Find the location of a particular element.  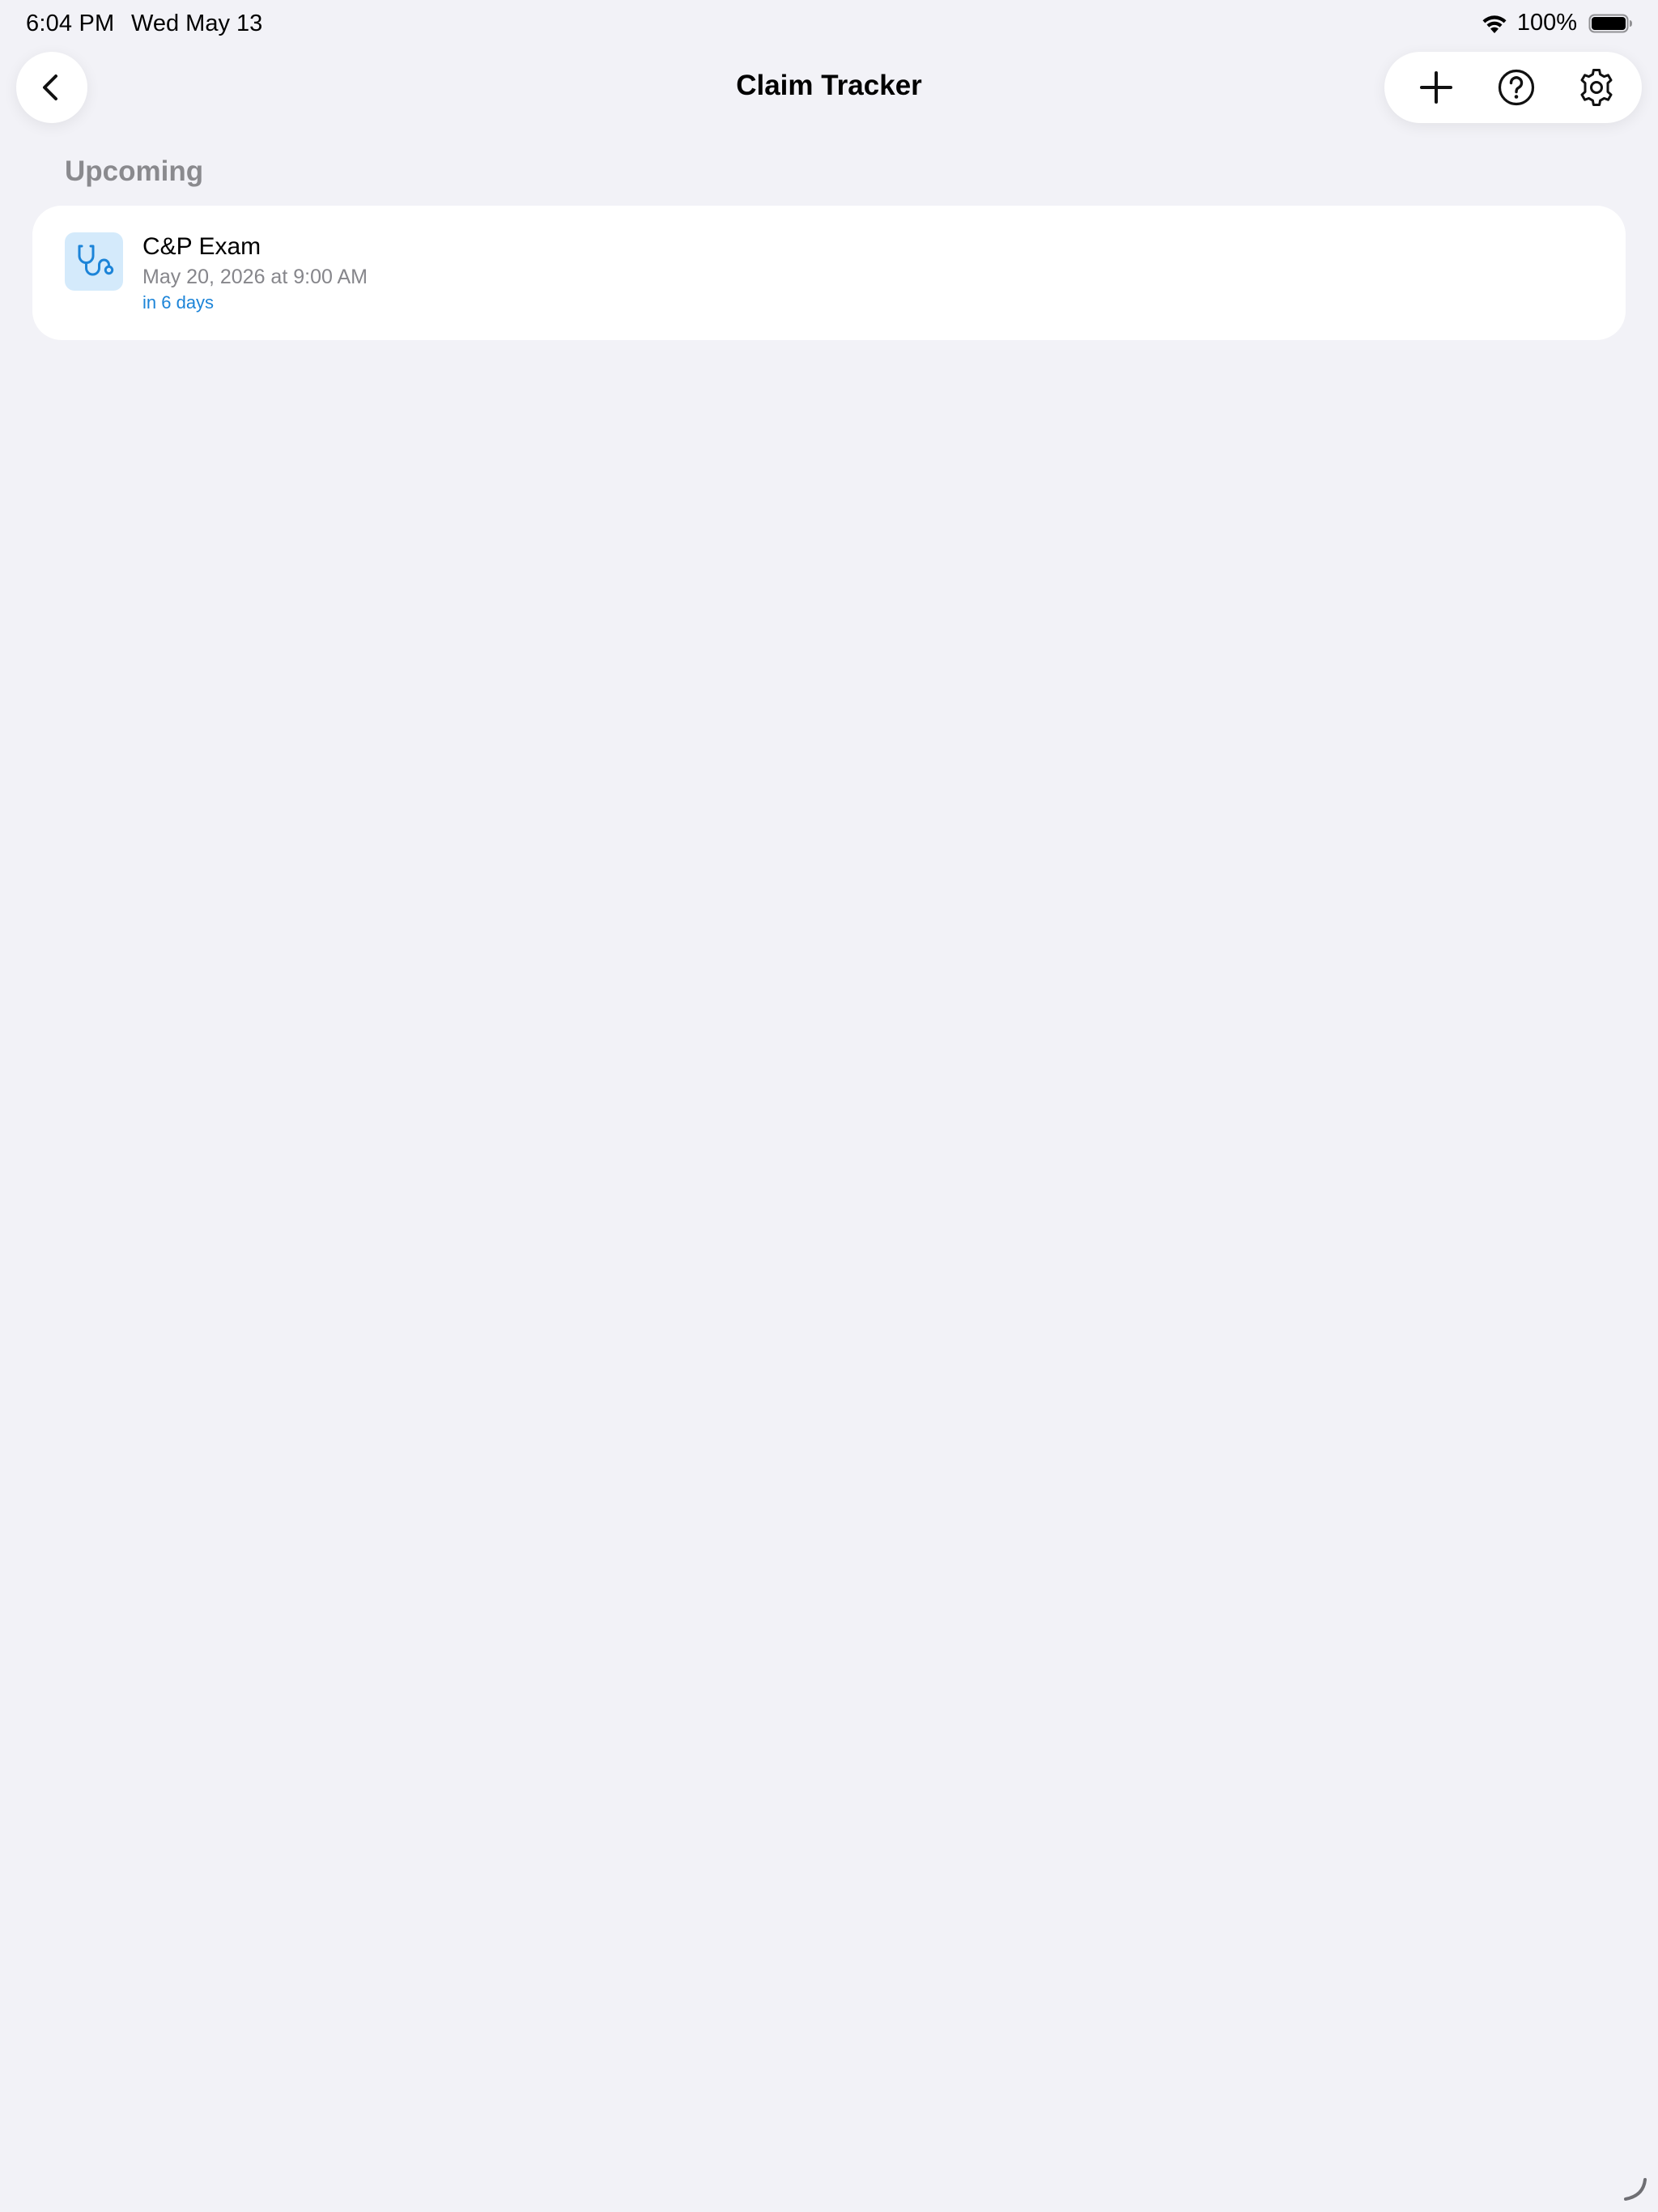

item-title: C&P Exam is located at coordinates (201, 247).